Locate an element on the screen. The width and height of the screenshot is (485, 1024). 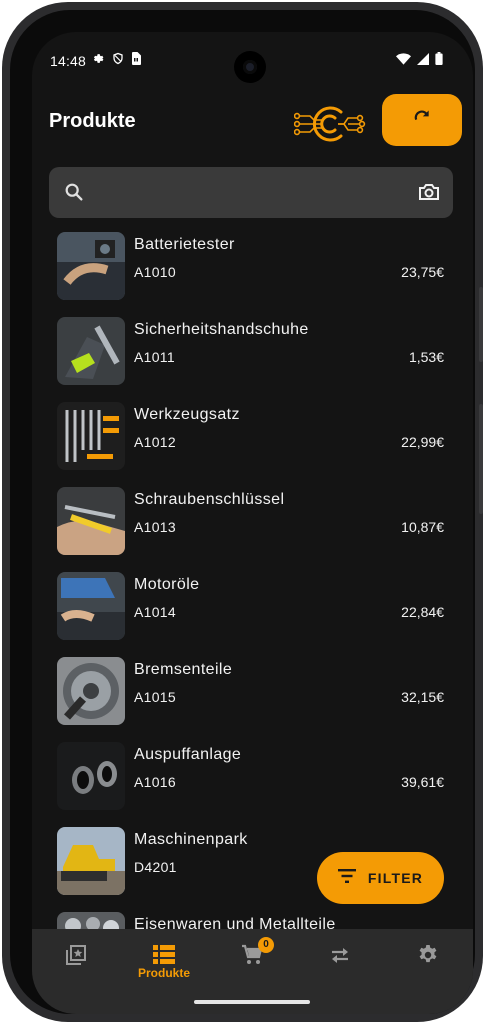
product-item: Motoröle A1014 22,84€ is located at coordinates (252, 608).